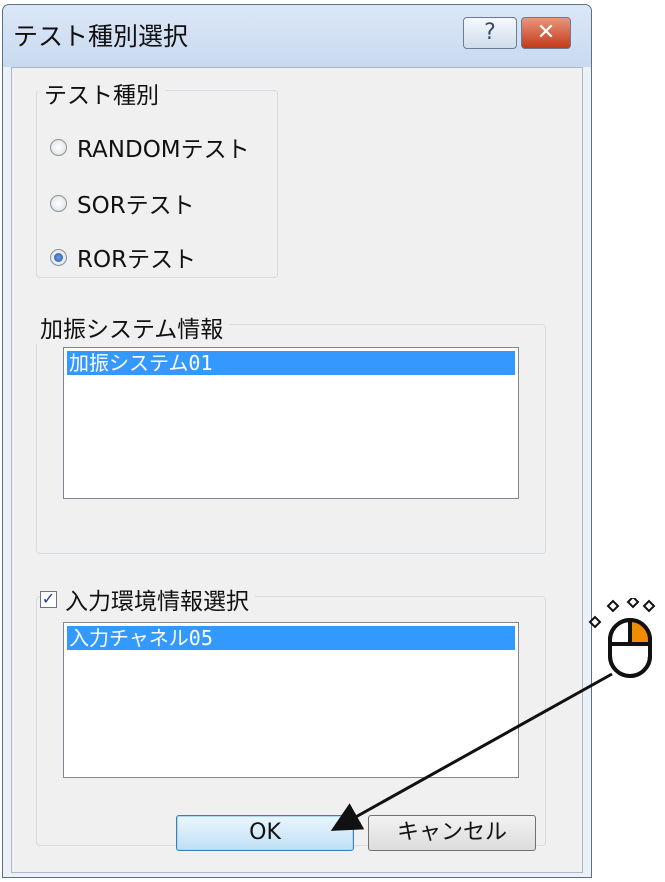  I want to click on close-button: ✕, so click(546, 33).